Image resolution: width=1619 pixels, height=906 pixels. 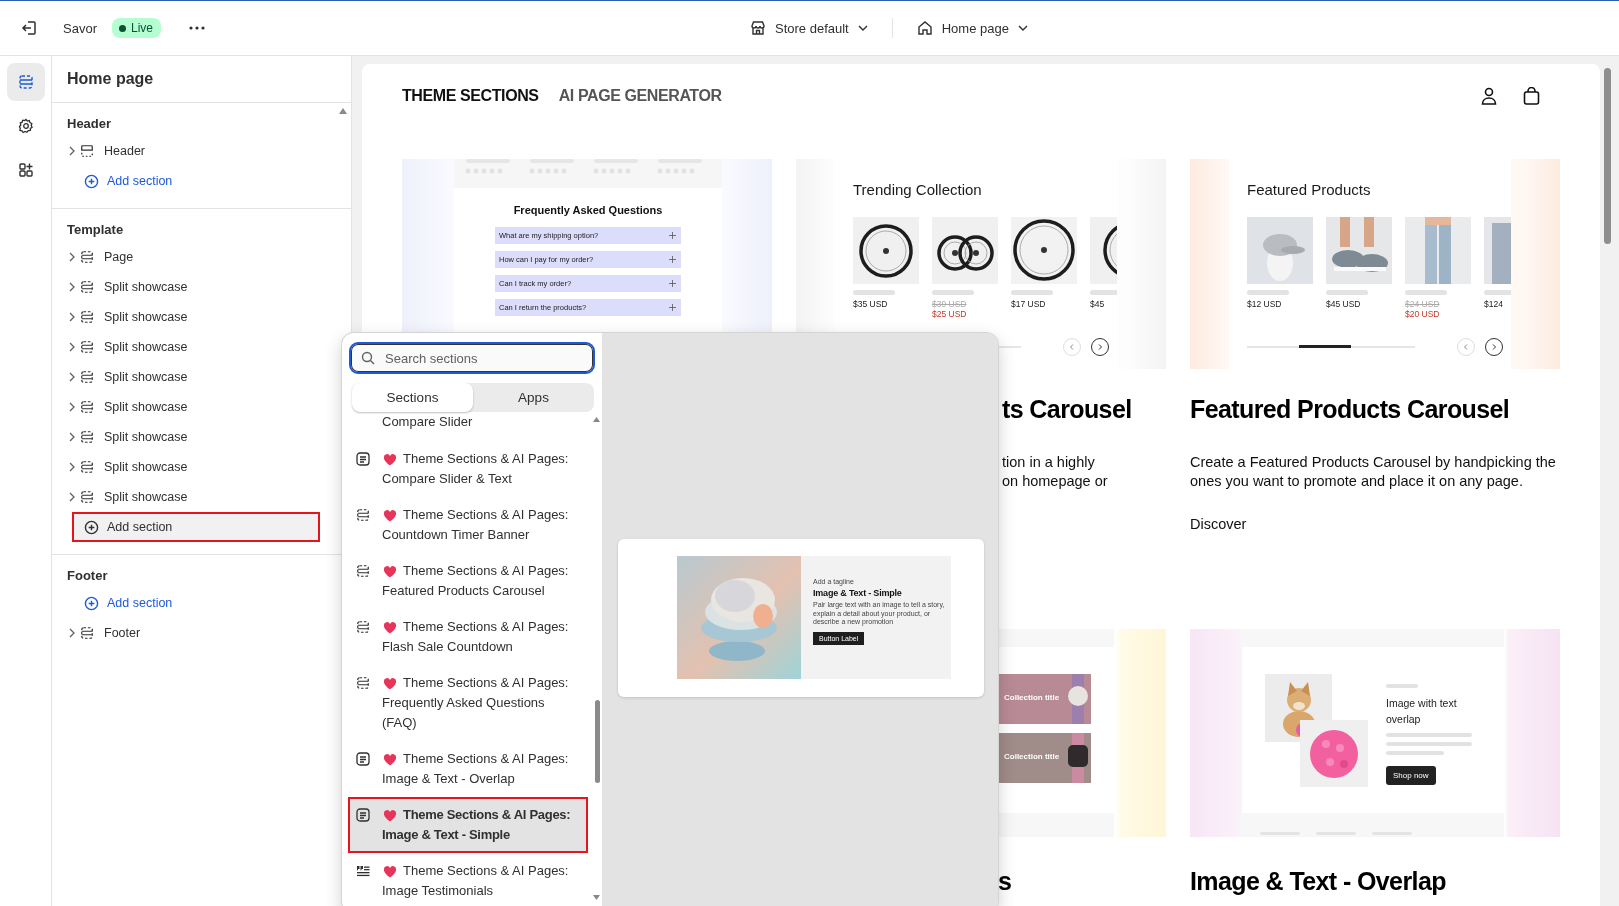 I want to click on section-option: Theme Sections & AI Pages: Frequently Asked Questions (FAQ), so click(x=468, y=703).